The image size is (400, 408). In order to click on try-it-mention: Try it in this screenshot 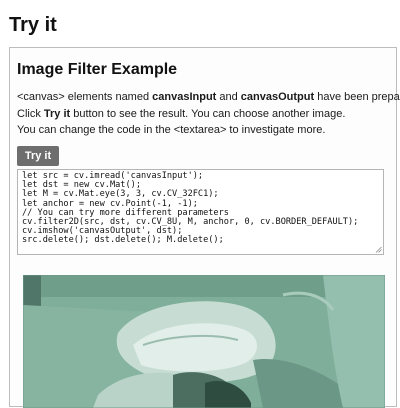, I will do `click(57, 114)`.